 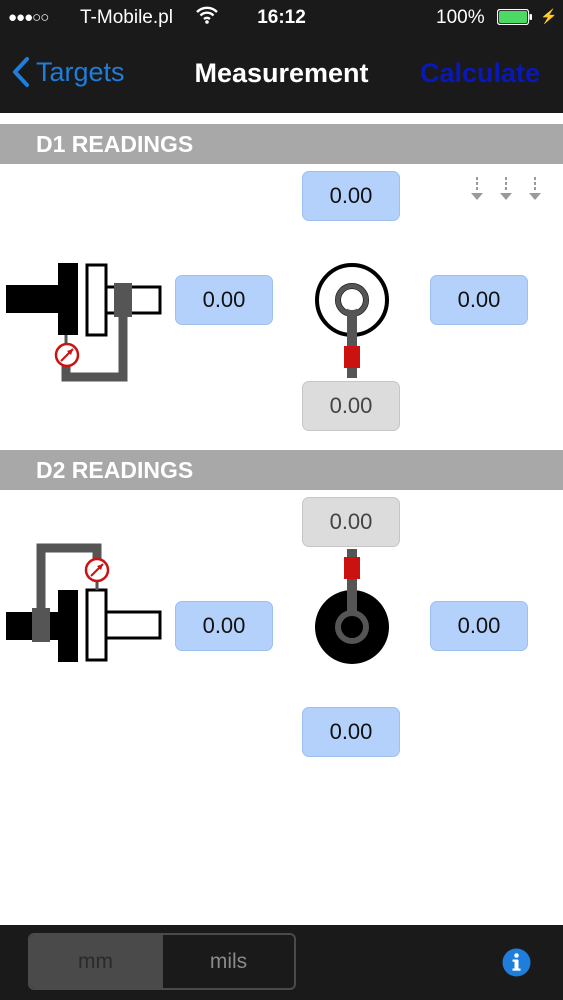 What do you see at coordinates (514, 17) in the screenshot?
I see `battery-icon` at bounding box center [514, 17].